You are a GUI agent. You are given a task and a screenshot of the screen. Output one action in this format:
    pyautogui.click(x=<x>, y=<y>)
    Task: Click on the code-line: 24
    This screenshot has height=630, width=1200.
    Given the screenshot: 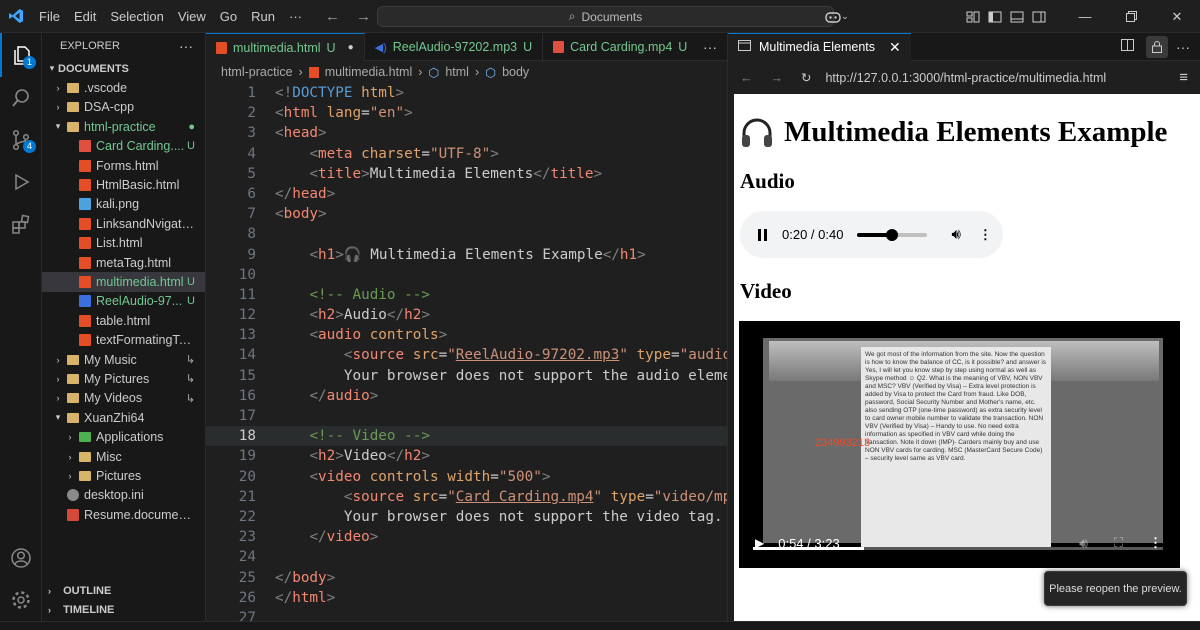 What is the action you would take?
    pyautogui.click(x=466, y=557)
    